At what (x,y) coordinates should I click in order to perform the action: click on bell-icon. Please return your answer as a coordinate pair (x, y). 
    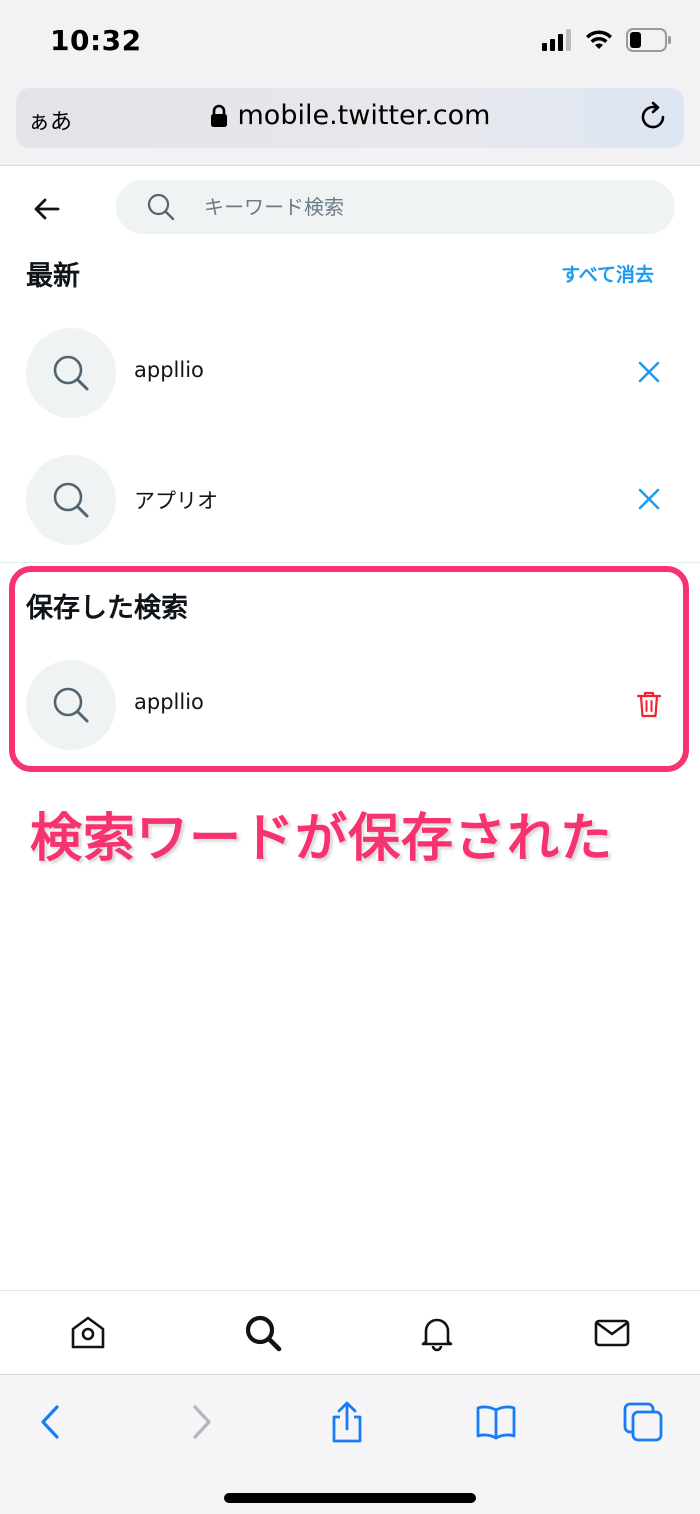
    Looking at the image, I should click on (437, 1333).